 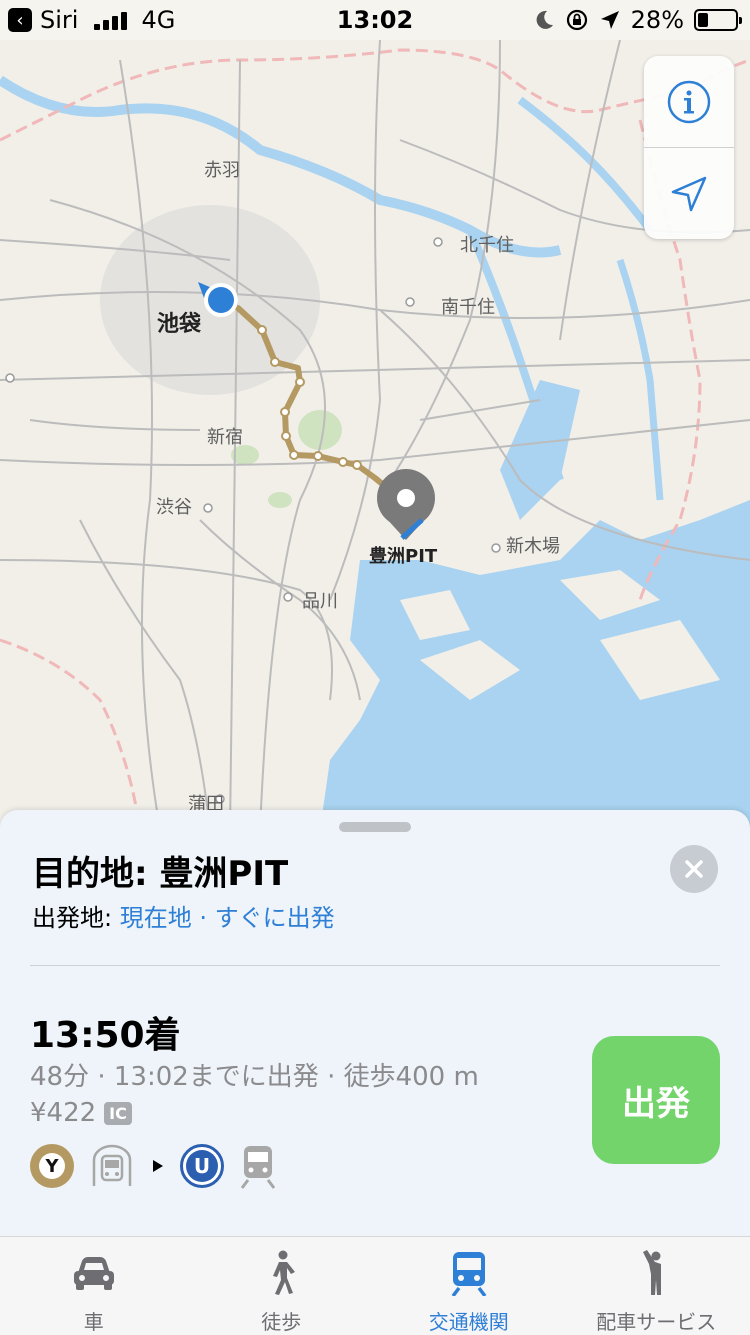 I want to click on origin-line: 出発地: 現在地 · すぐに出発, so click(x=183, y=915).